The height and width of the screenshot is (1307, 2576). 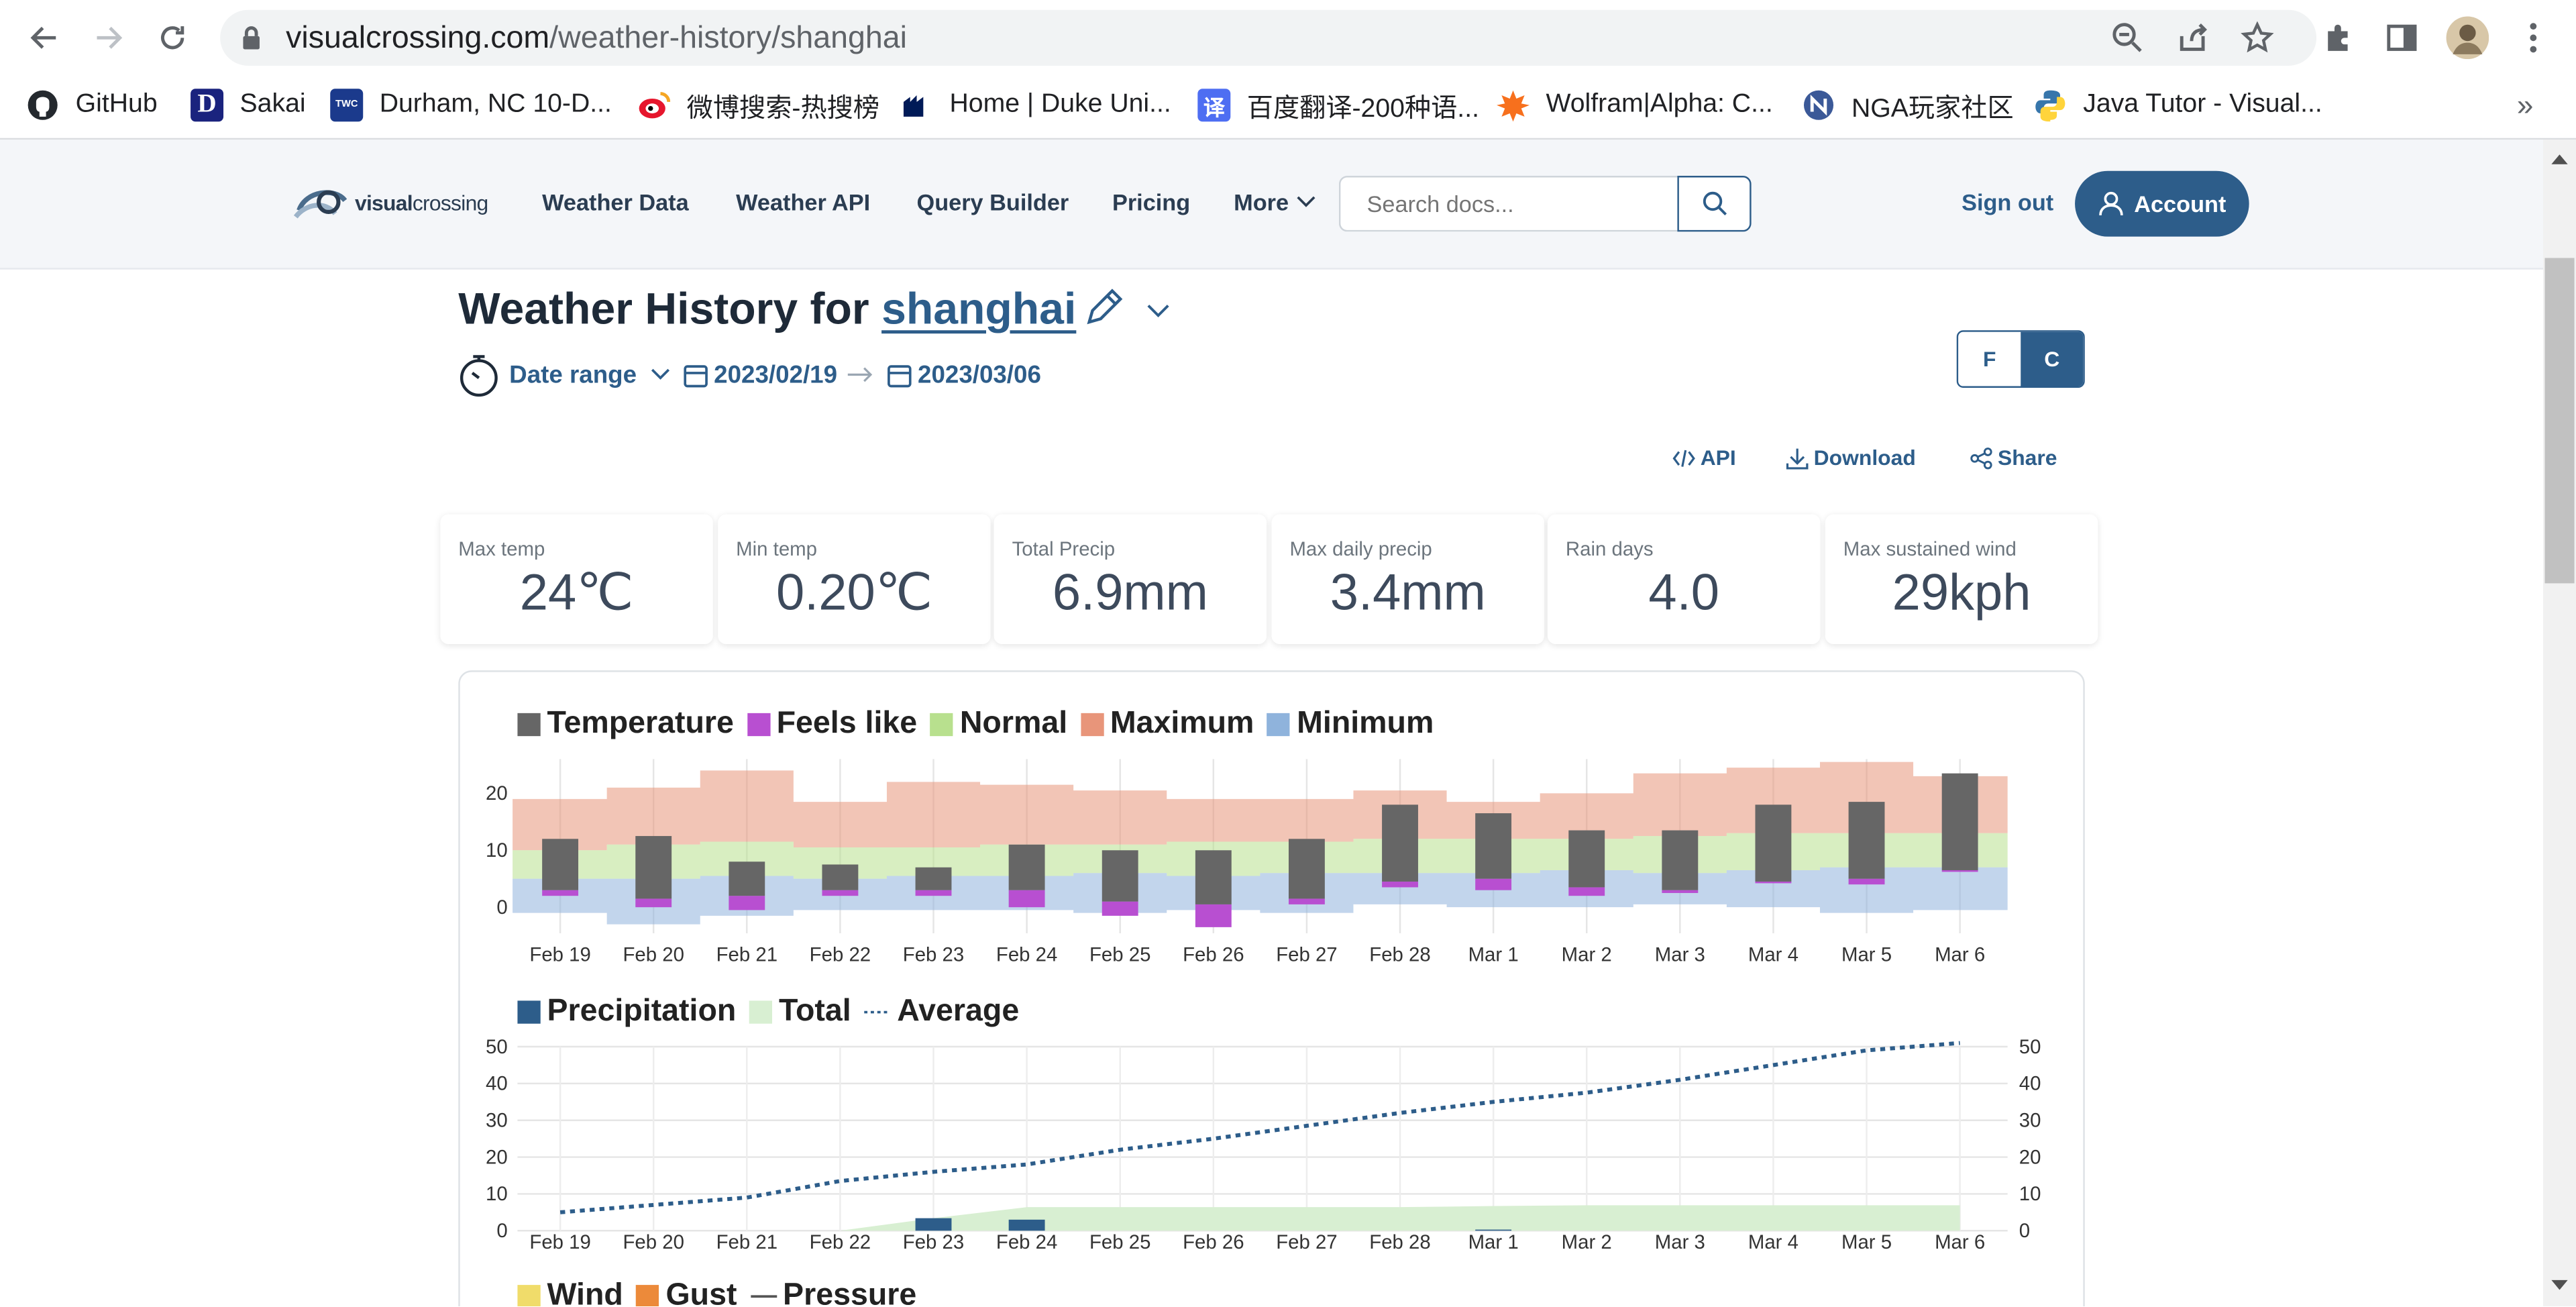 I want to click on y-tick-label-right: 40, so click(x=2030, y=1084).